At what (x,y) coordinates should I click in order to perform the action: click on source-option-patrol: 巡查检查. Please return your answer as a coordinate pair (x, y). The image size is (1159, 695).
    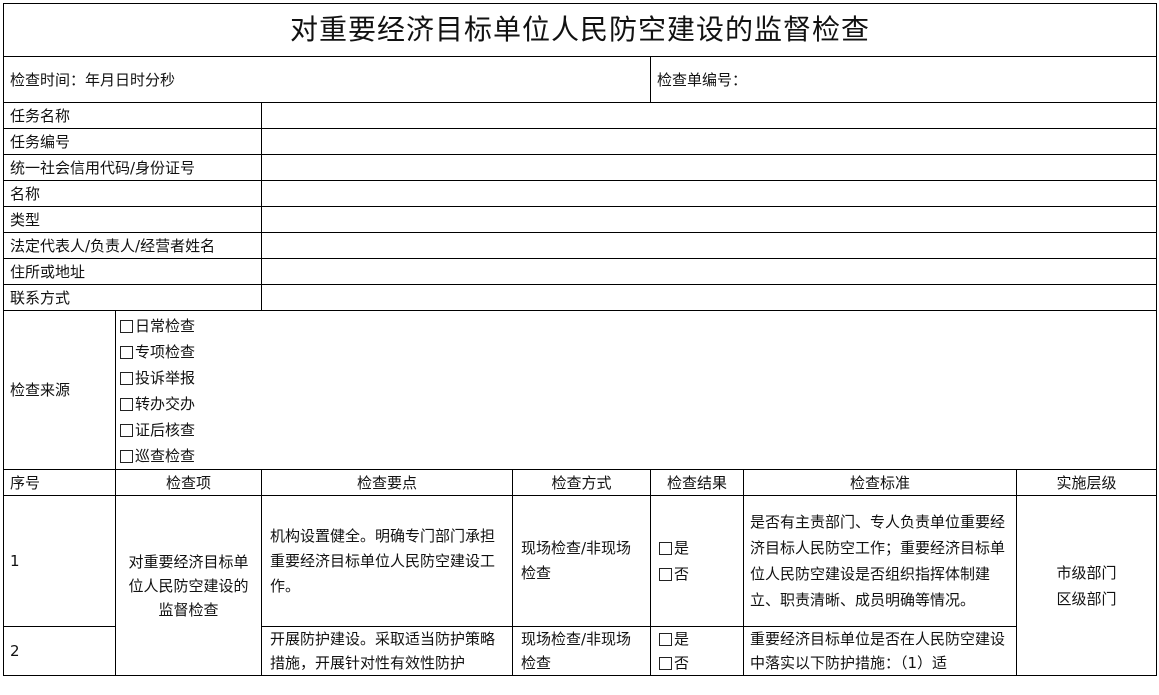
    Looking at the image, I should click on (636, 456).